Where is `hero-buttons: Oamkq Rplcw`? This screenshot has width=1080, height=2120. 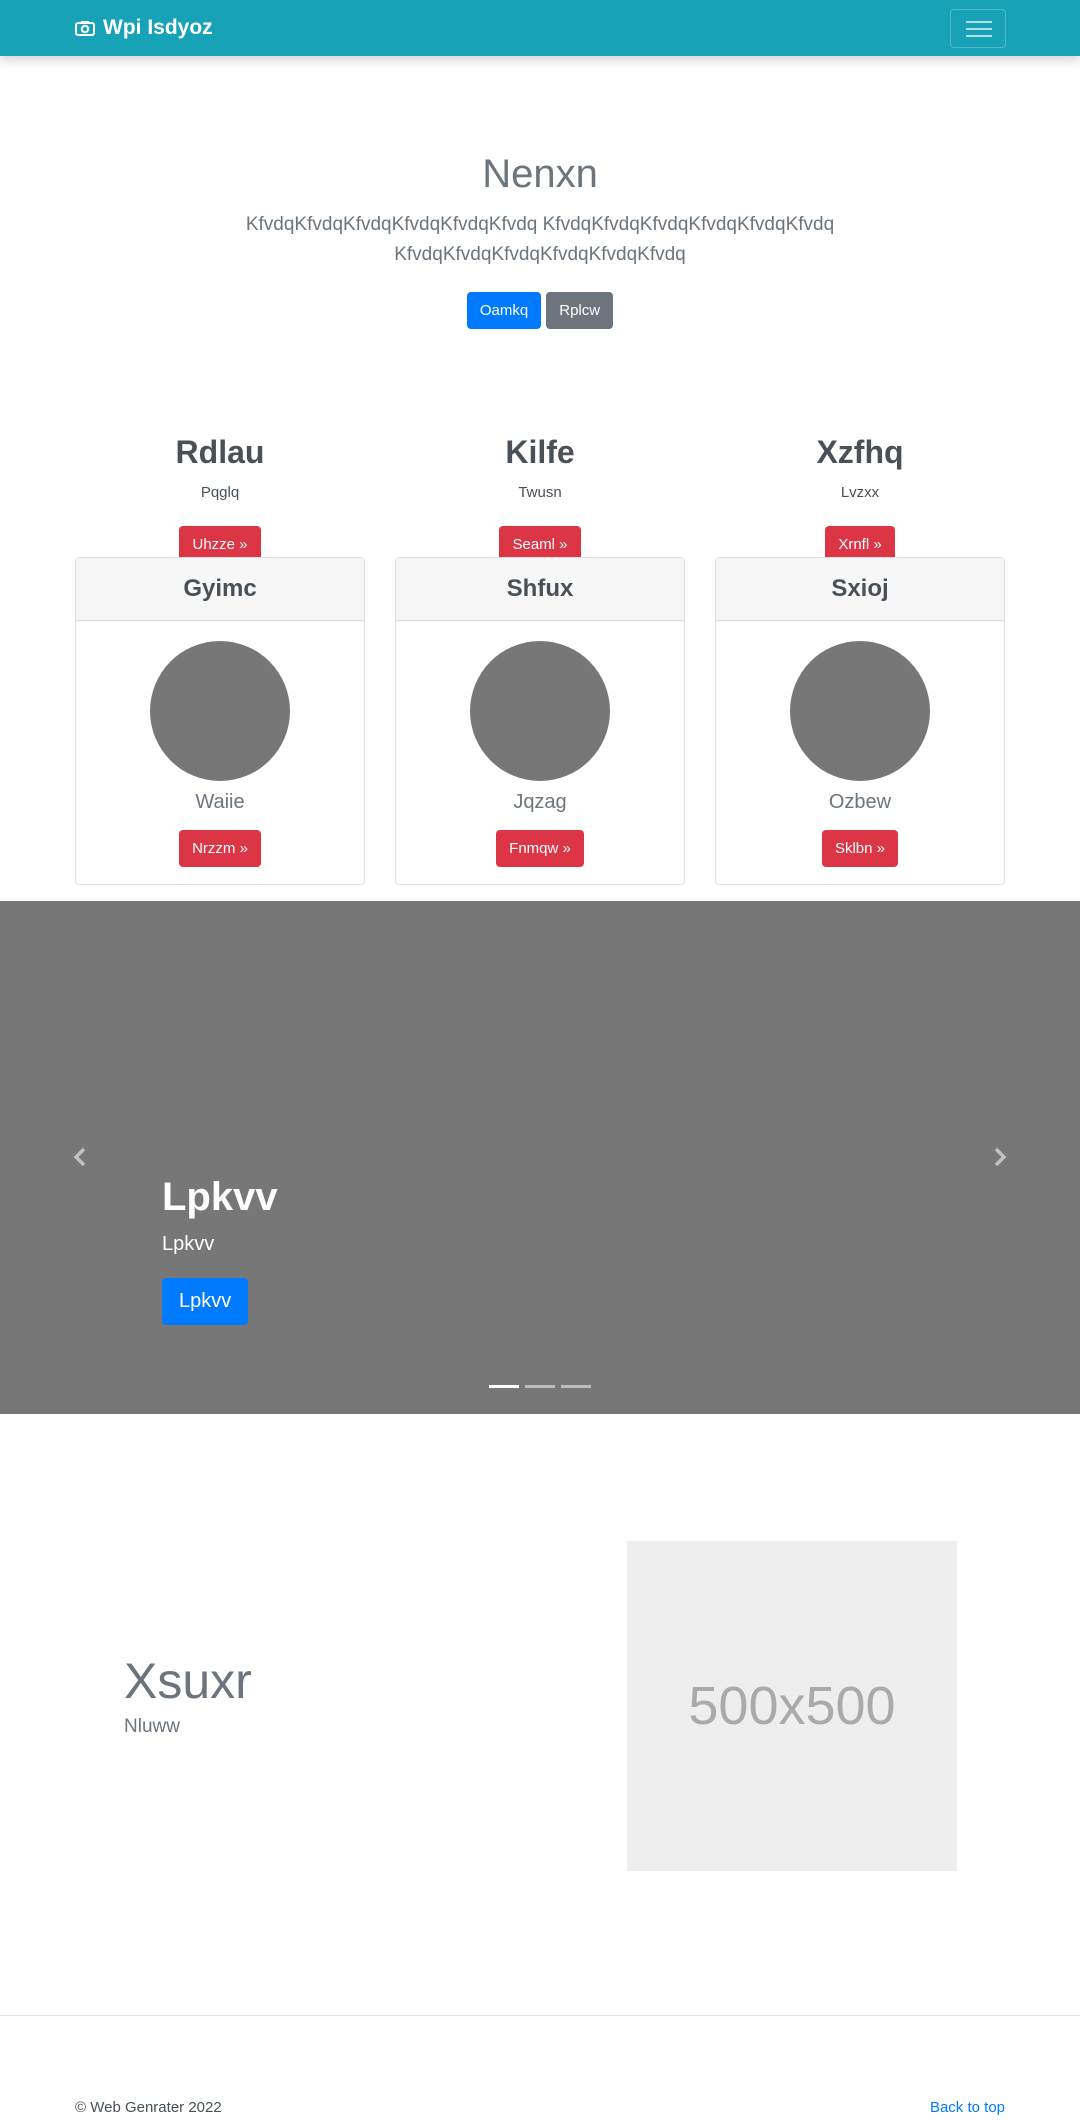 hero-buttons: Oamkq Rplcw is located at coordinates (540, 310).